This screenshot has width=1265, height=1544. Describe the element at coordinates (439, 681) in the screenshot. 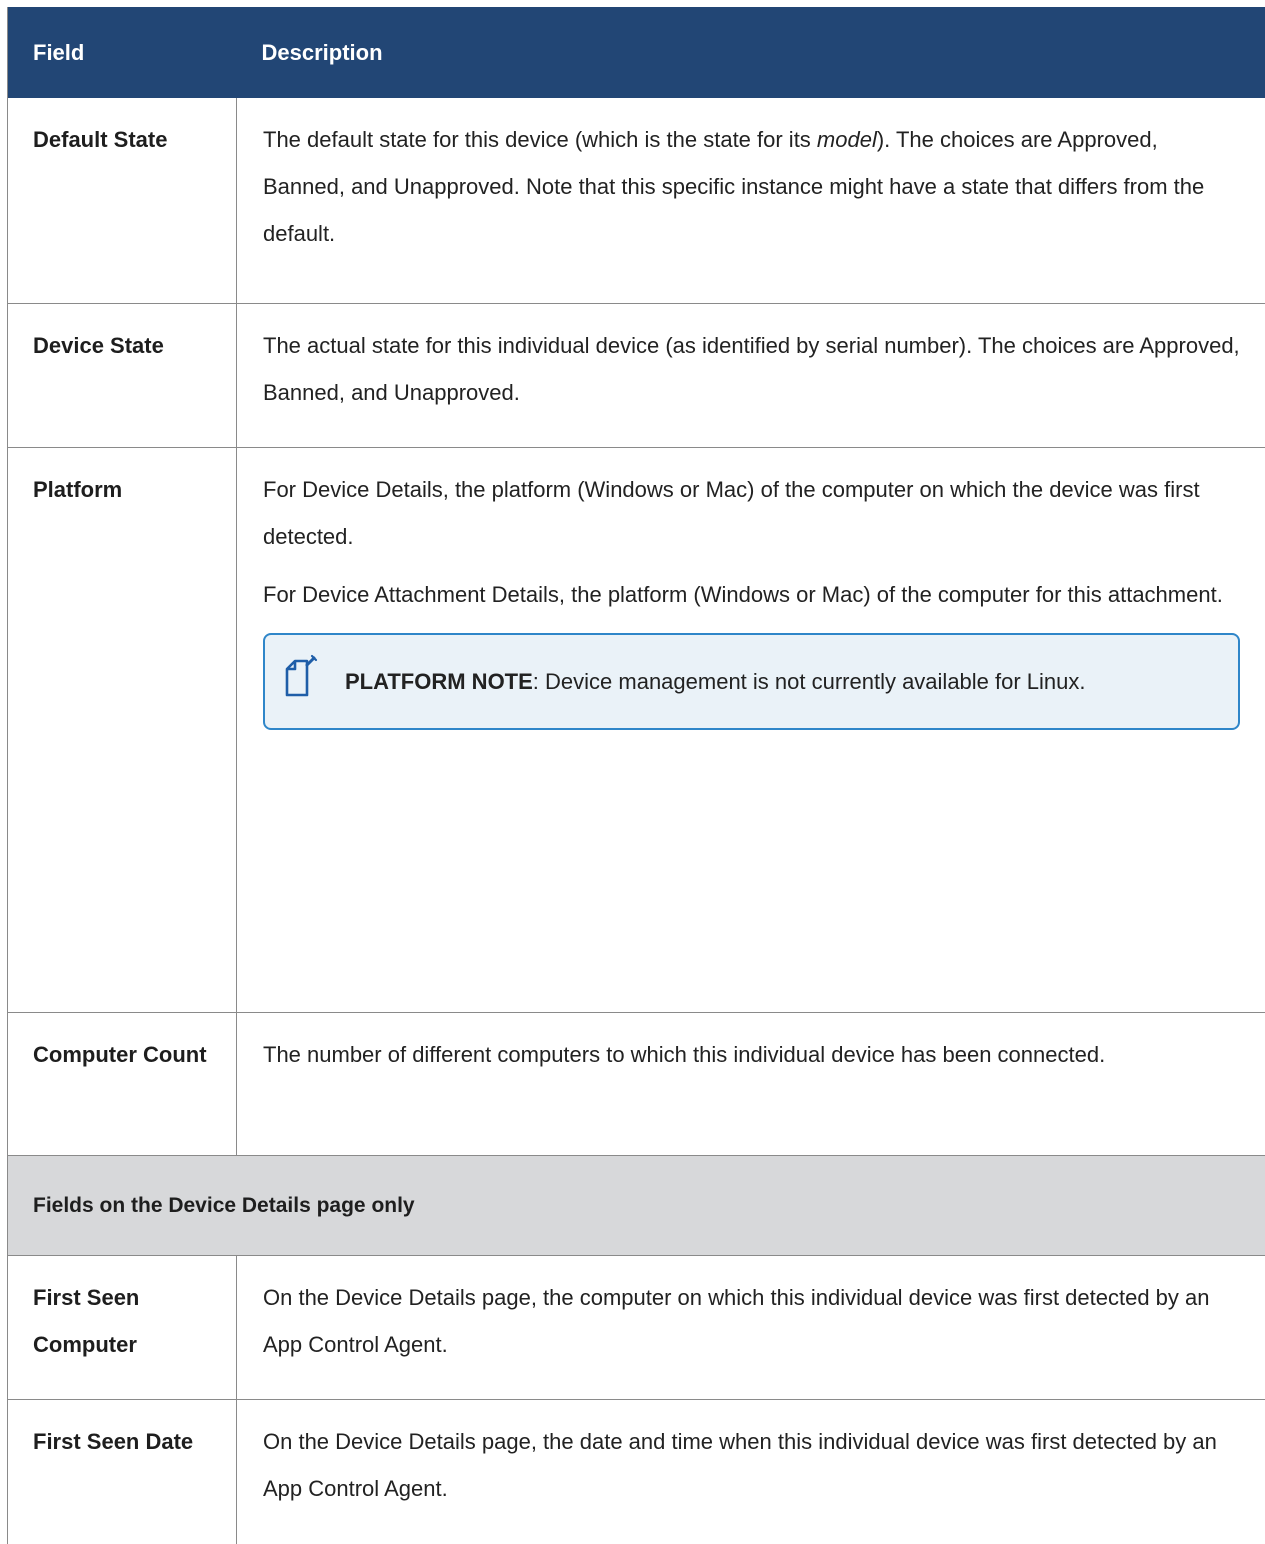

I see `note-label: PLATFORM NOTE` at that location.